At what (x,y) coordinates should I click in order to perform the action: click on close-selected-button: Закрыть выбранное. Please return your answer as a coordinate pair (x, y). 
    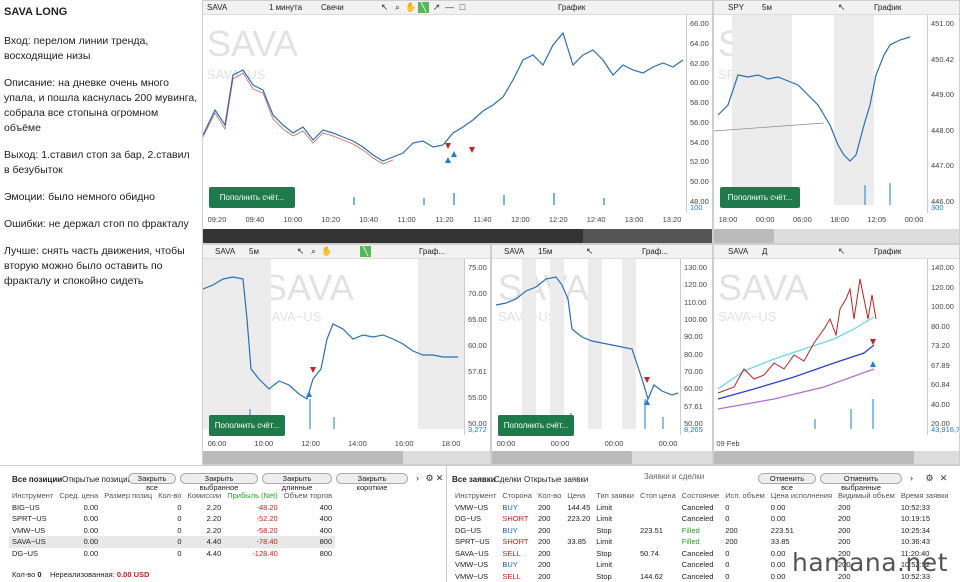
    Looking at the image, I should click on (219, 478).